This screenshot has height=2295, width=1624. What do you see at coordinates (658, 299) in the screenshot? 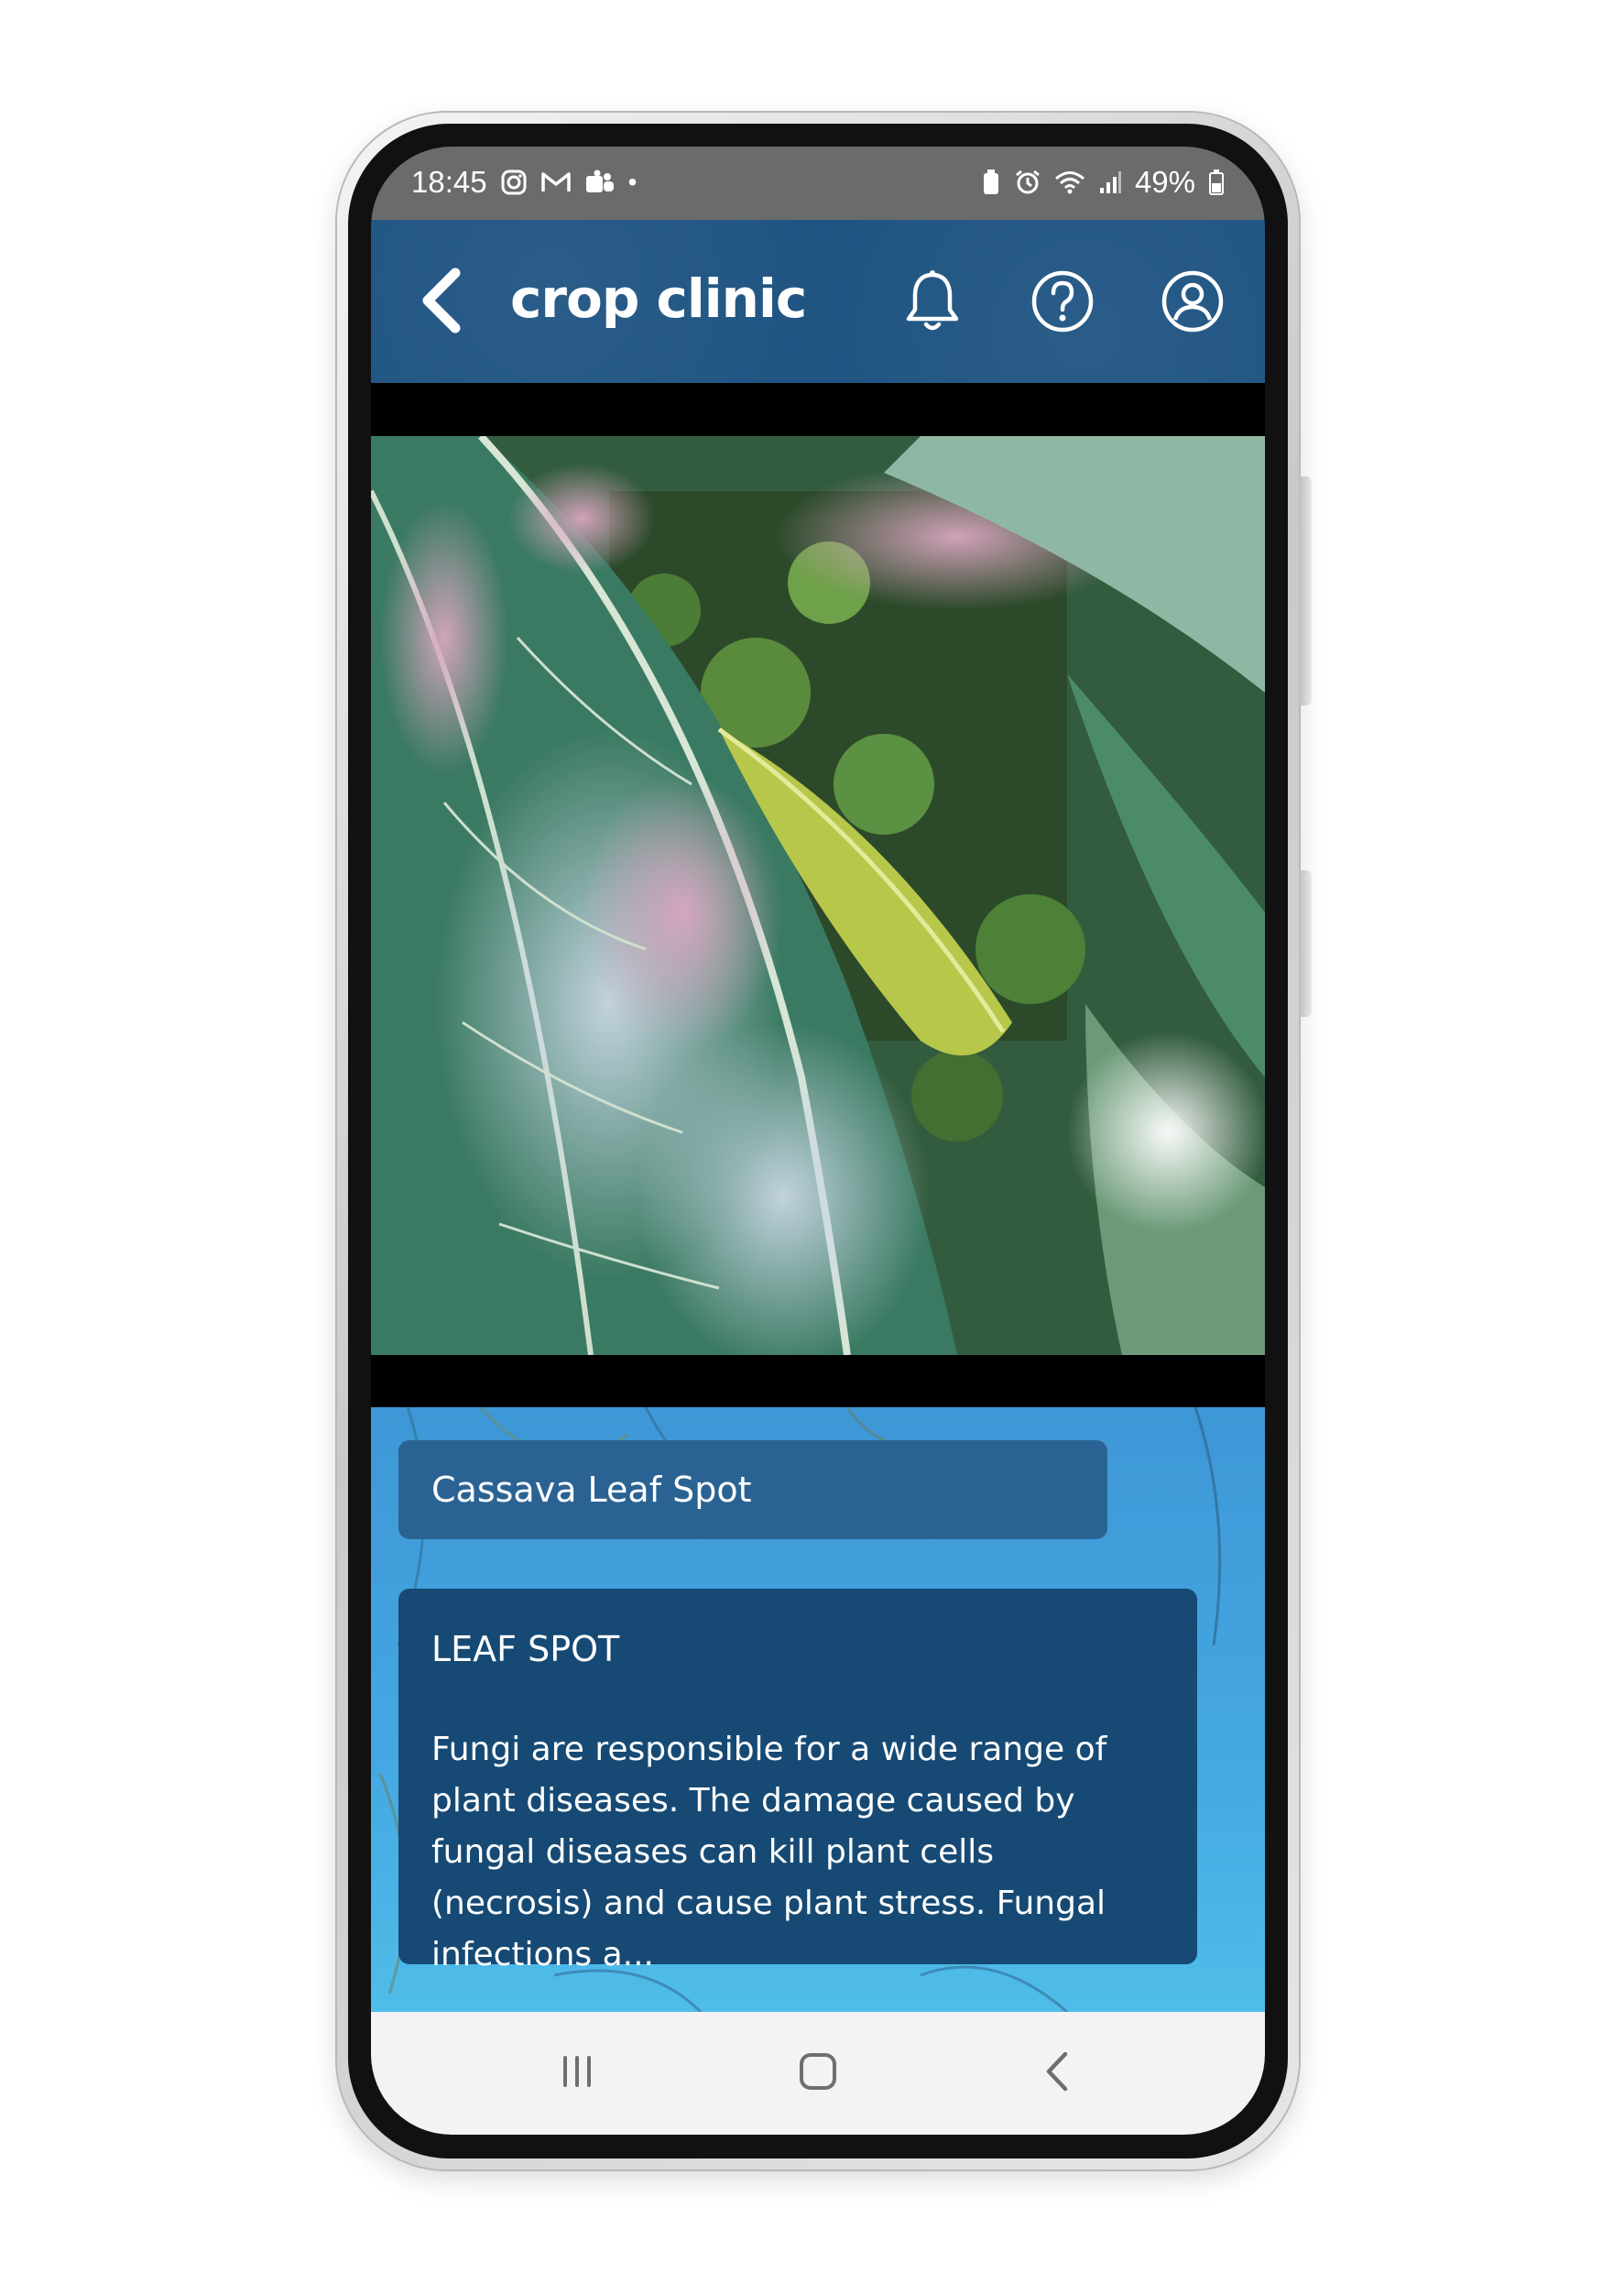
I see `app-title: crop clinic` at bounding box center [658, 299].